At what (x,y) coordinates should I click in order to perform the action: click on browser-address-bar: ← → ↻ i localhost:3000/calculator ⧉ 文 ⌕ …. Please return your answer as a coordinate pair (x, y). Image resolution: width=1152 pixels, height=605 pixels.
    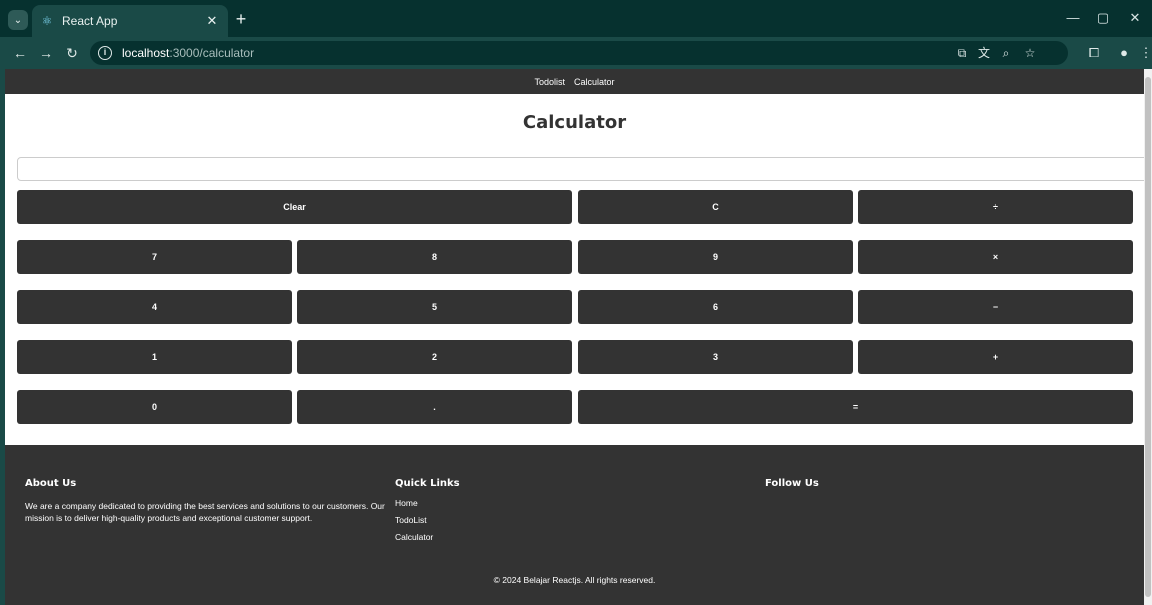
    Looking at the image, I should click on (576, 53).